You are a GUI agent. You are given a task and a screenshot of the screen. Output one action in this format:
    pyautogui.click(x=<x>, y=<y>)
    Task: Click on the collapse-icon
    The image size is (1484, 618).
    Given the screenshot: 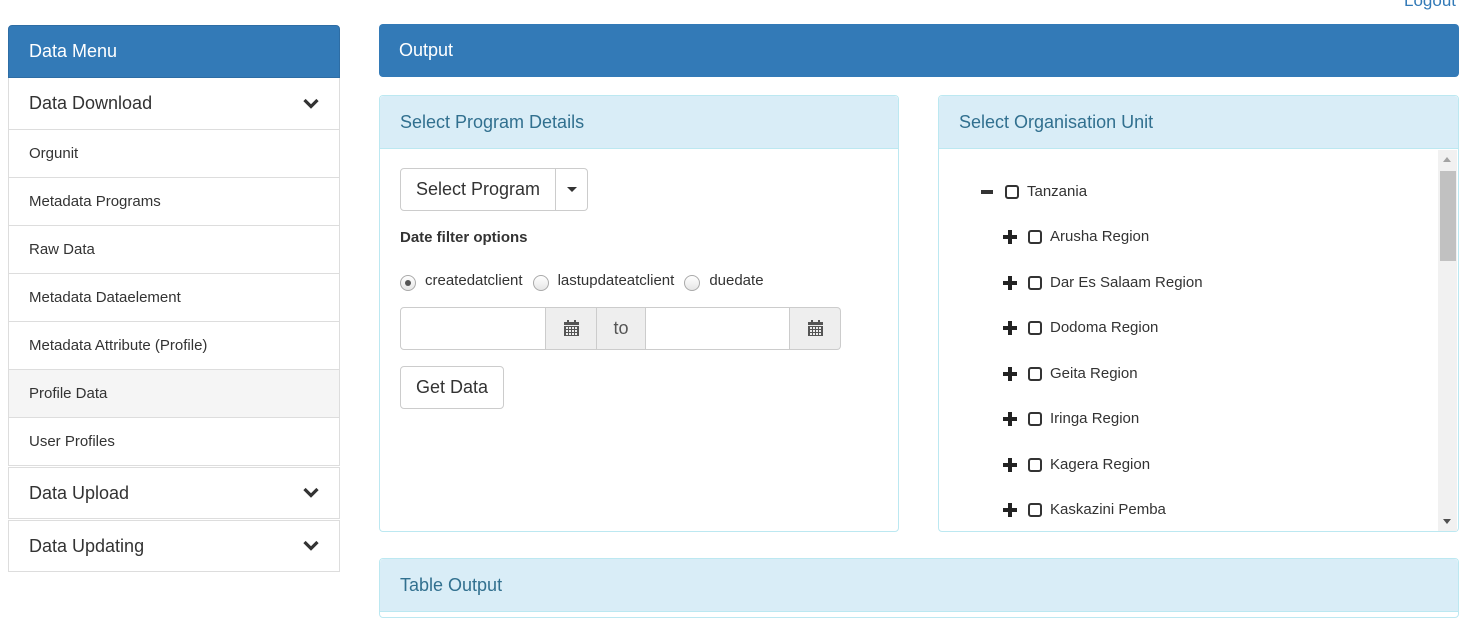 What is the action you would take?
    pyautogui.click(x=987, y=192)
    